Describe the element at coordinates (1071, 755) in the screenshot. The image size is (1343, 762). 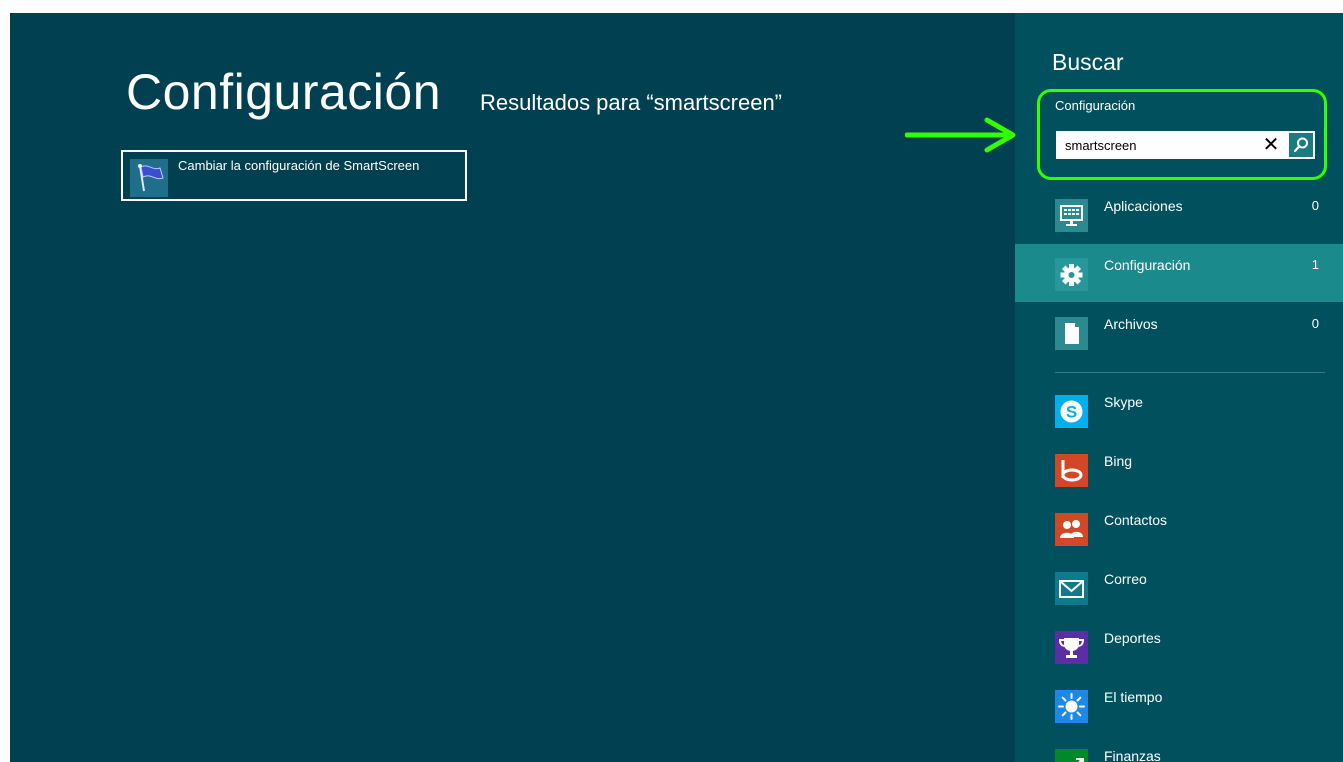
I see `chart-up-icon` at that location.